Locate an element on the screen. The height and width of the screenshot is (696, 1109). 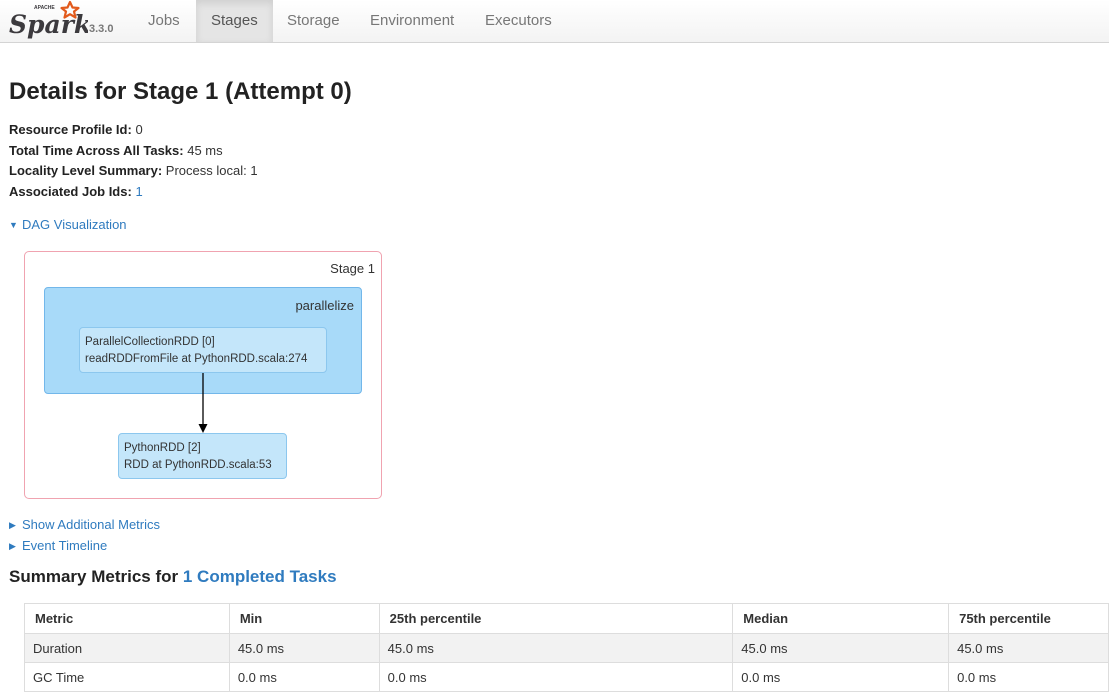
column-header-min: Min is located at coordinates (304, 618).